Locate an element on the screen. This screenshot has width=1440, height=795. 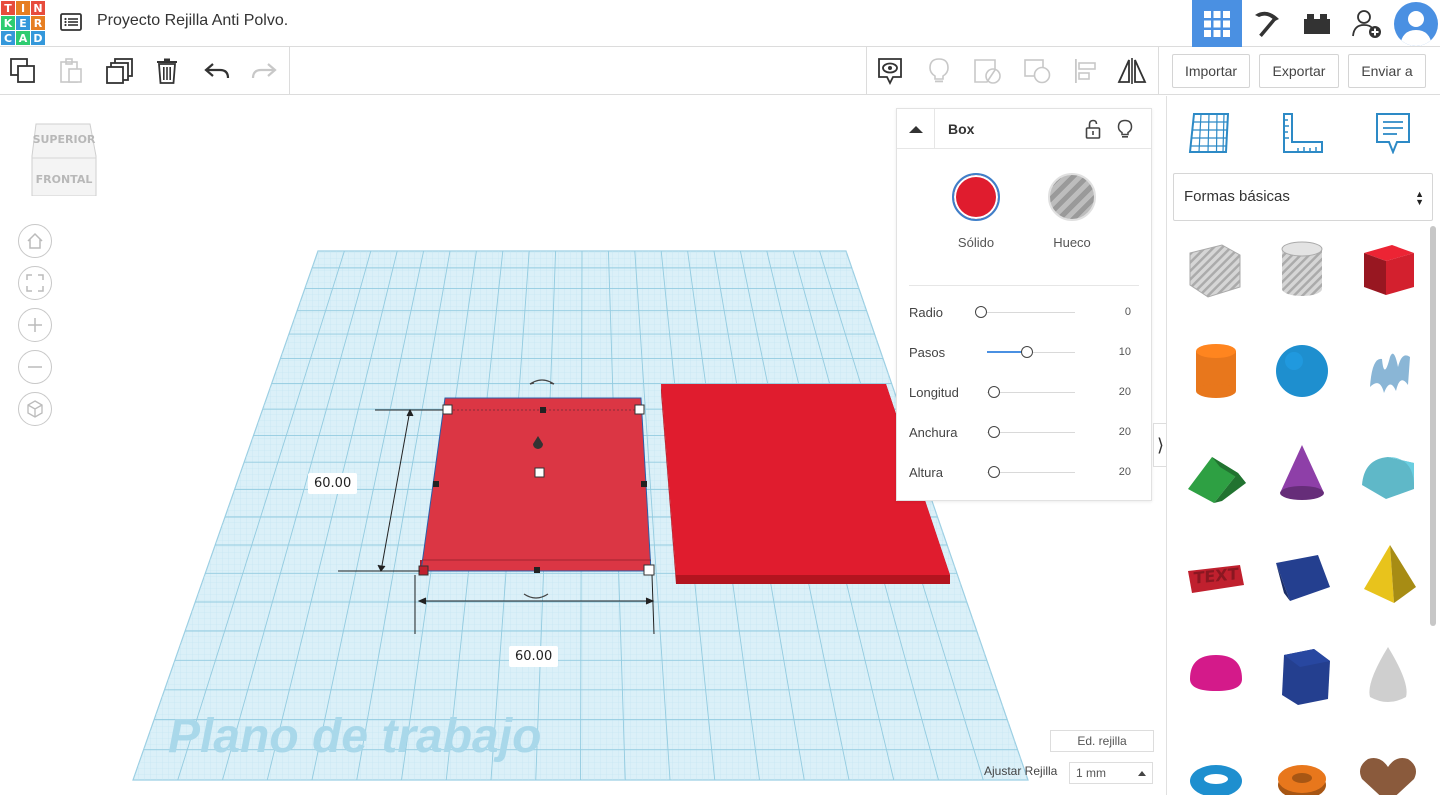
hole-option: Hueco is located at coordinates (1072, 211).